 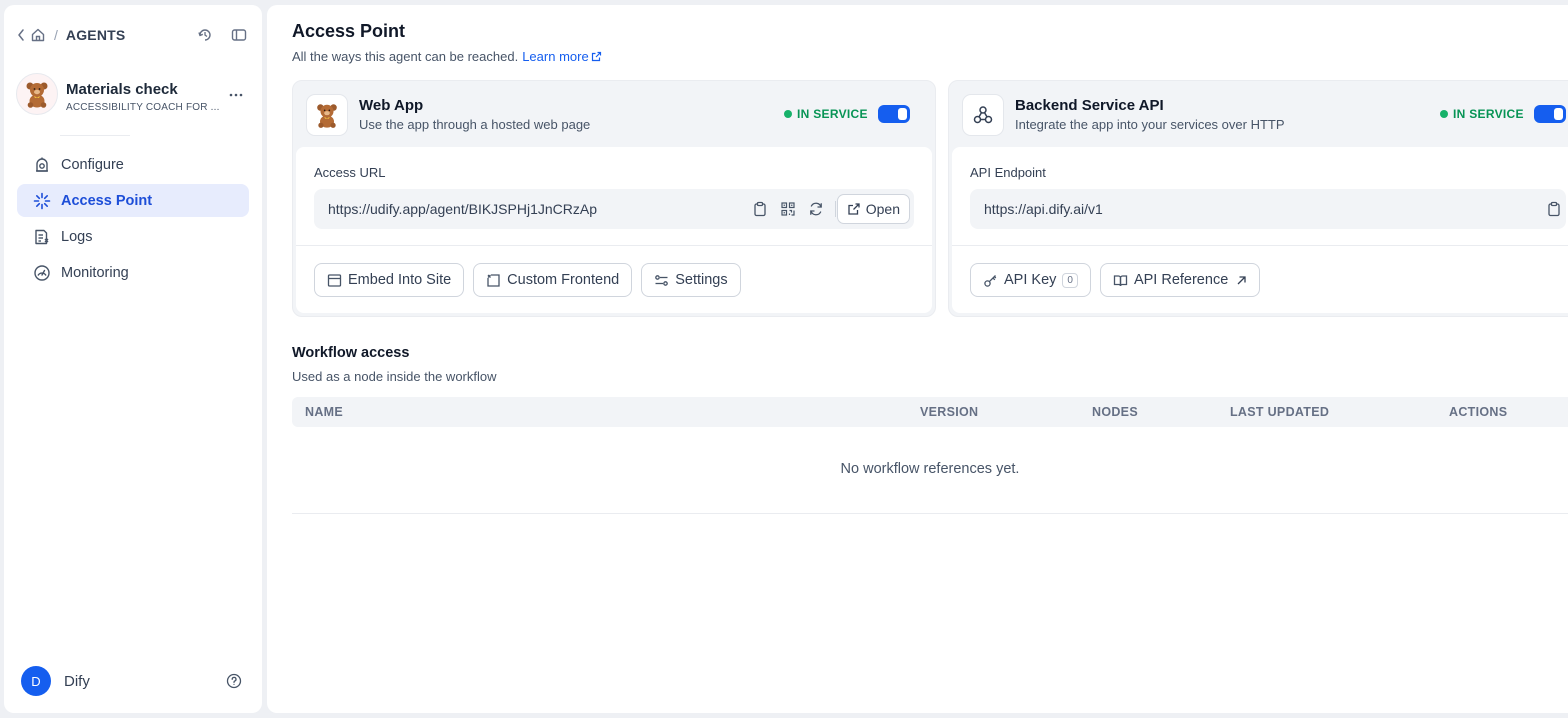 I want to click on learn-more-link: Learn more, so click(x=561, y=56).